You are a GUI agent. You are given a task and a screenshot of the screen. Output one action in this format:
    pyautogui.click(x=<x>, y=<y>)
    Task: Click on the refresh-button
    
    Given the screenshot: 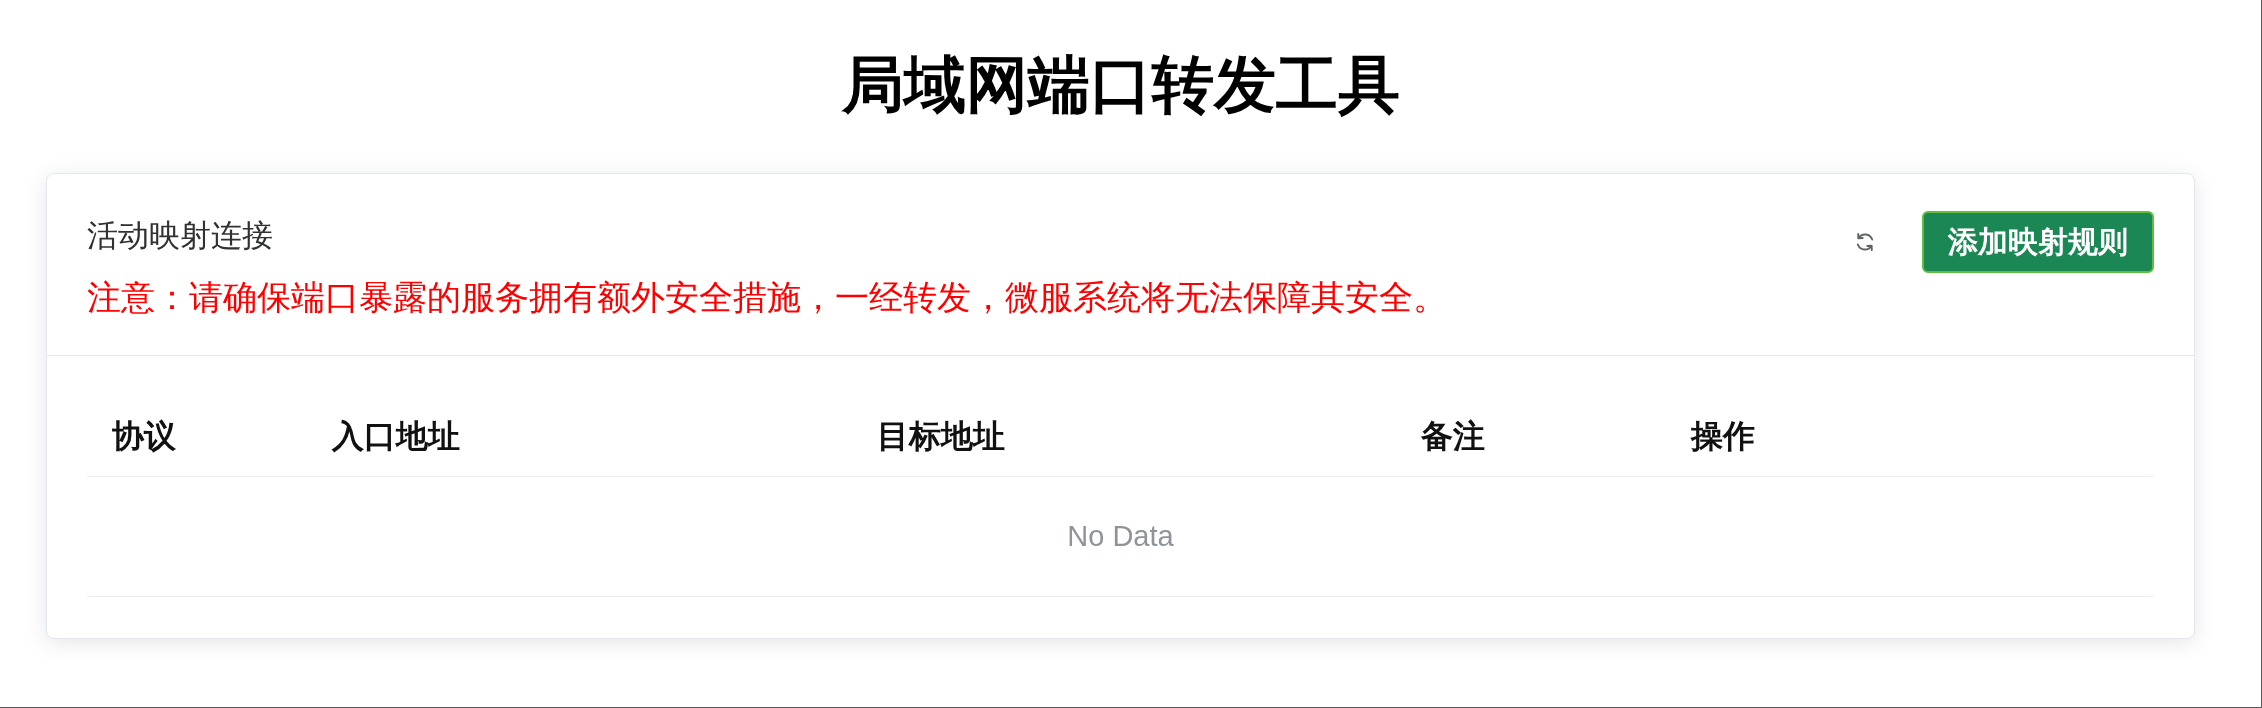 What is the action you would take?
    pyautogui.click(x=1865, y=242)
    